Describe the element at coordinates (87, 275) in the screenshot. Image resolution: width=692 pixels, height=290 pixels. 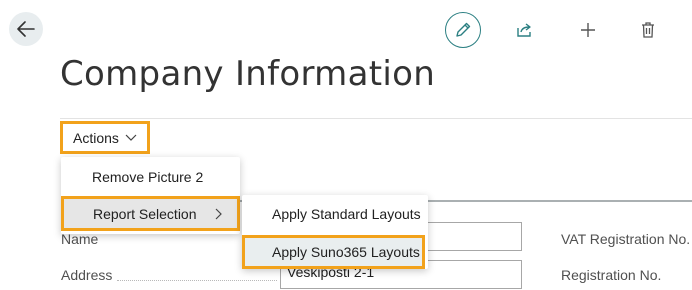
I see `address-label: Address` at that location.